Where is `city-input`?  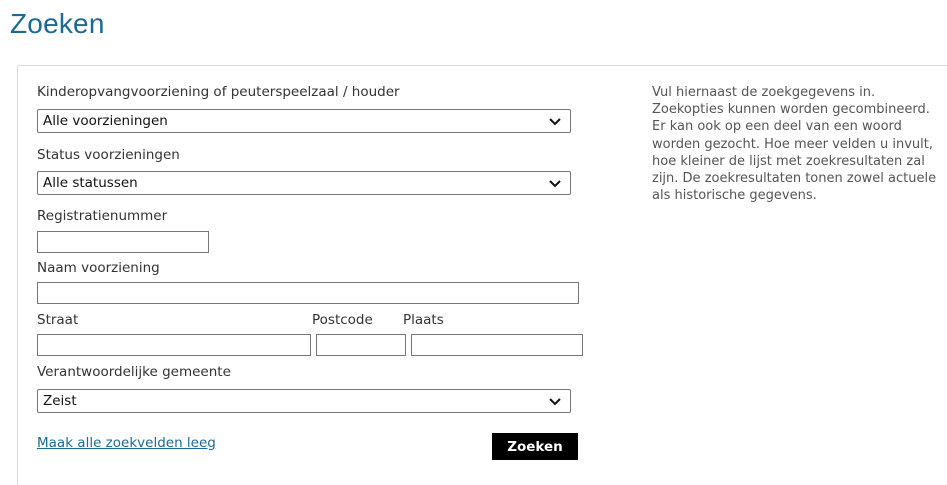
city-input is located at coordinates (497, 345).